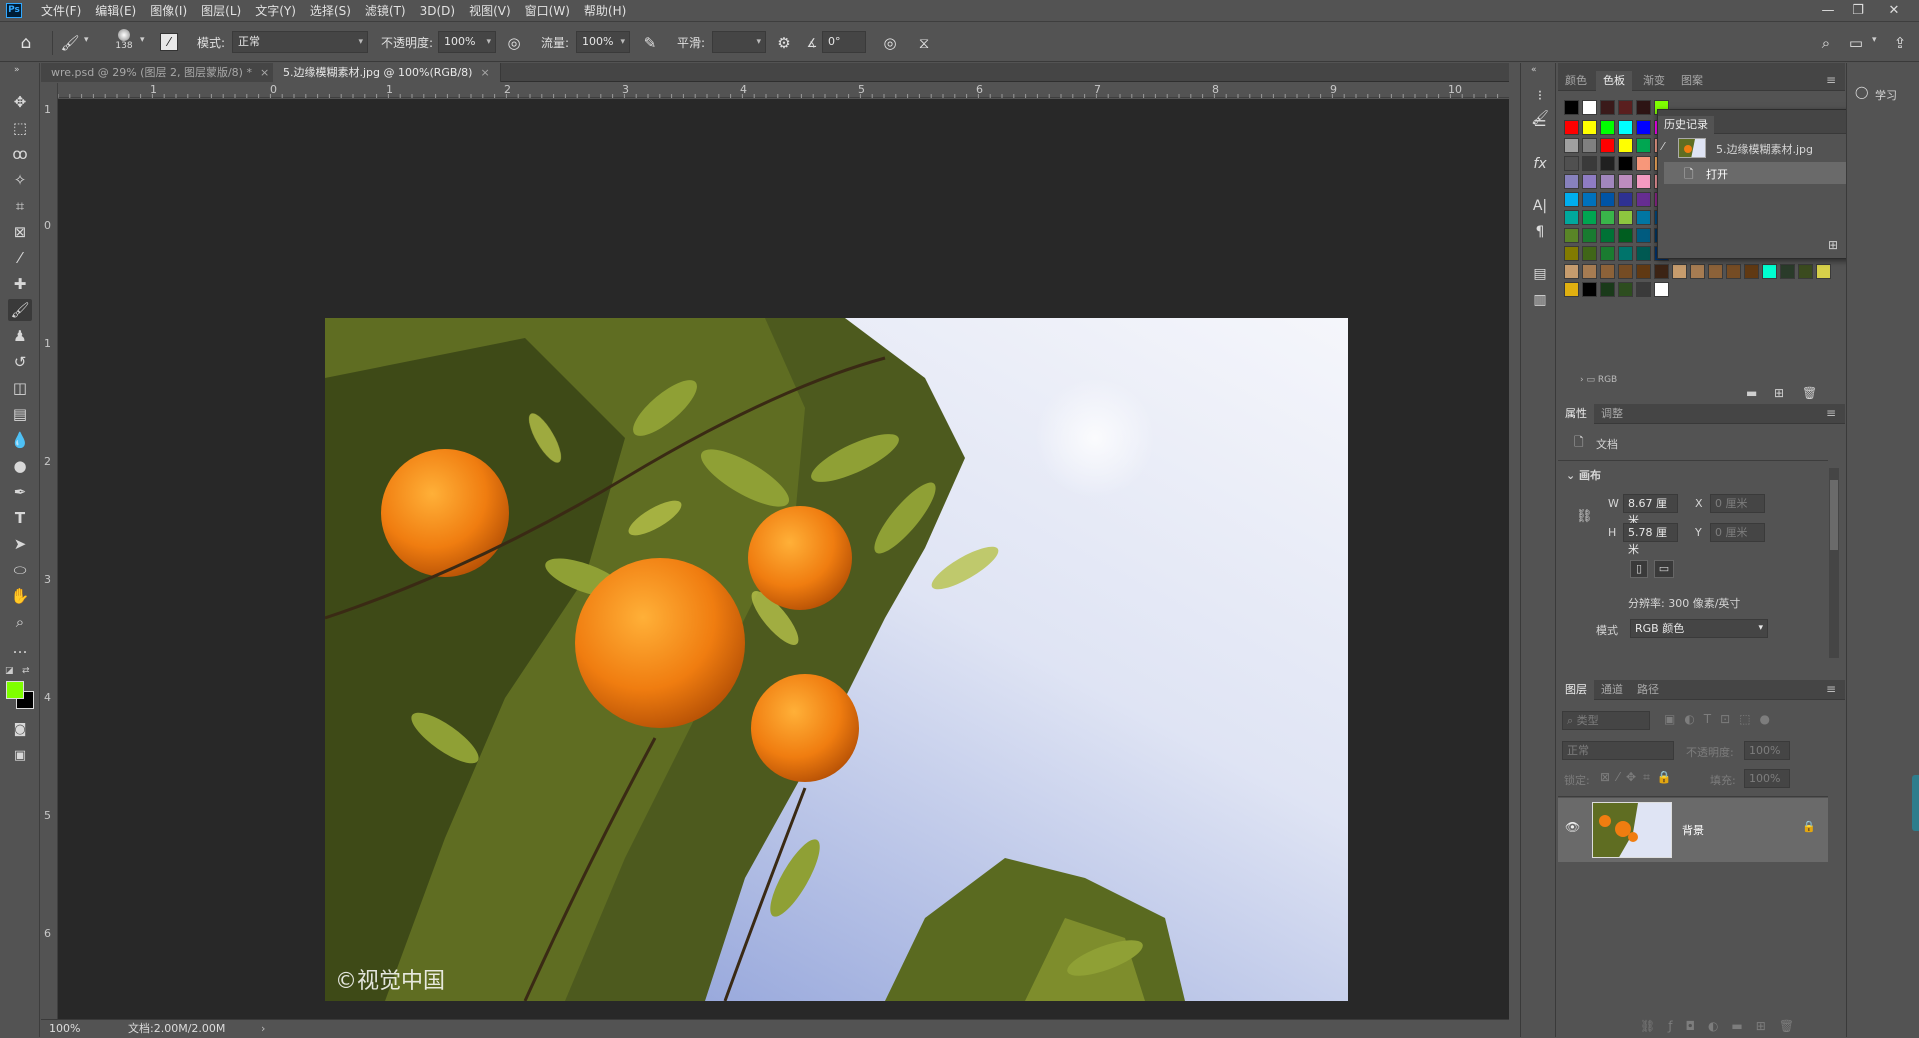 The image size is (1919, 1038). I want to click on trash-icon: 🗑, so click(1809, 393).